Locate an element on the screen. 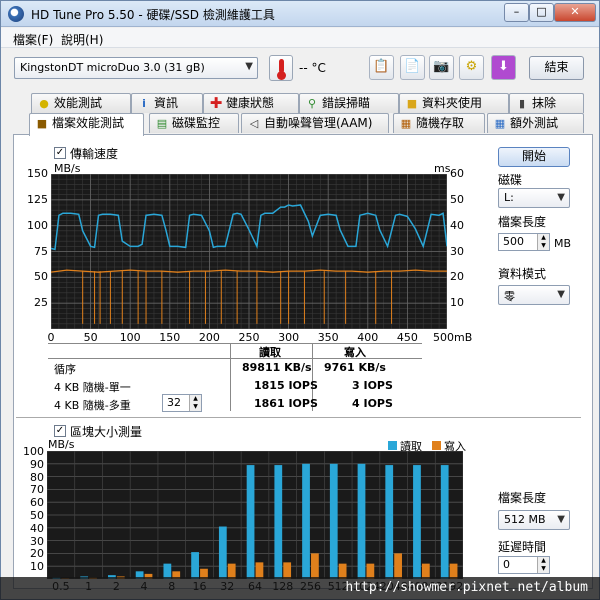 This screenshot has height=600, width=600. block-file-length-select: 512 MB ▼ is located at coordinates (534, 520).